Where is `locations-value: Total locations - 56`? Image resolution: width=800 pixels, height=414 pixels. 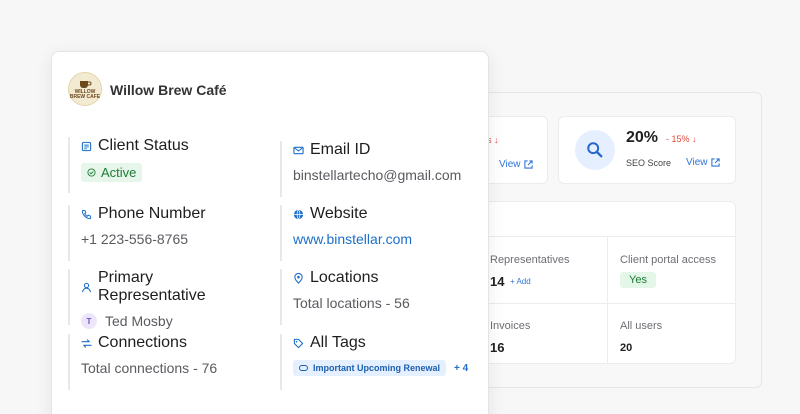 locations-value: Total locations - 56 is located at coordinates (351, 303).